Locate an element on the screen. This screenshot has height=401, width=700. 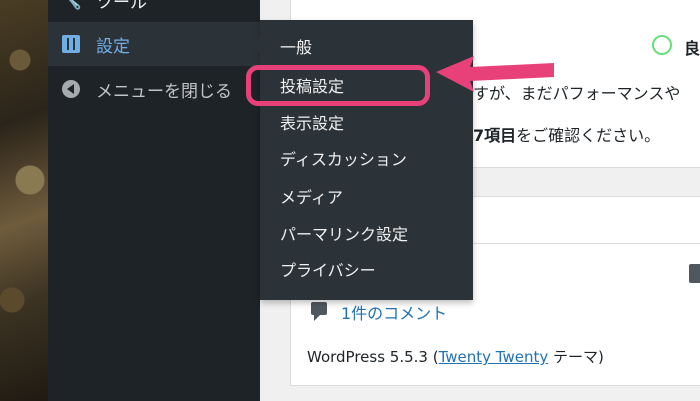
settings-sliders-icon is located at coordinates (71, 44).